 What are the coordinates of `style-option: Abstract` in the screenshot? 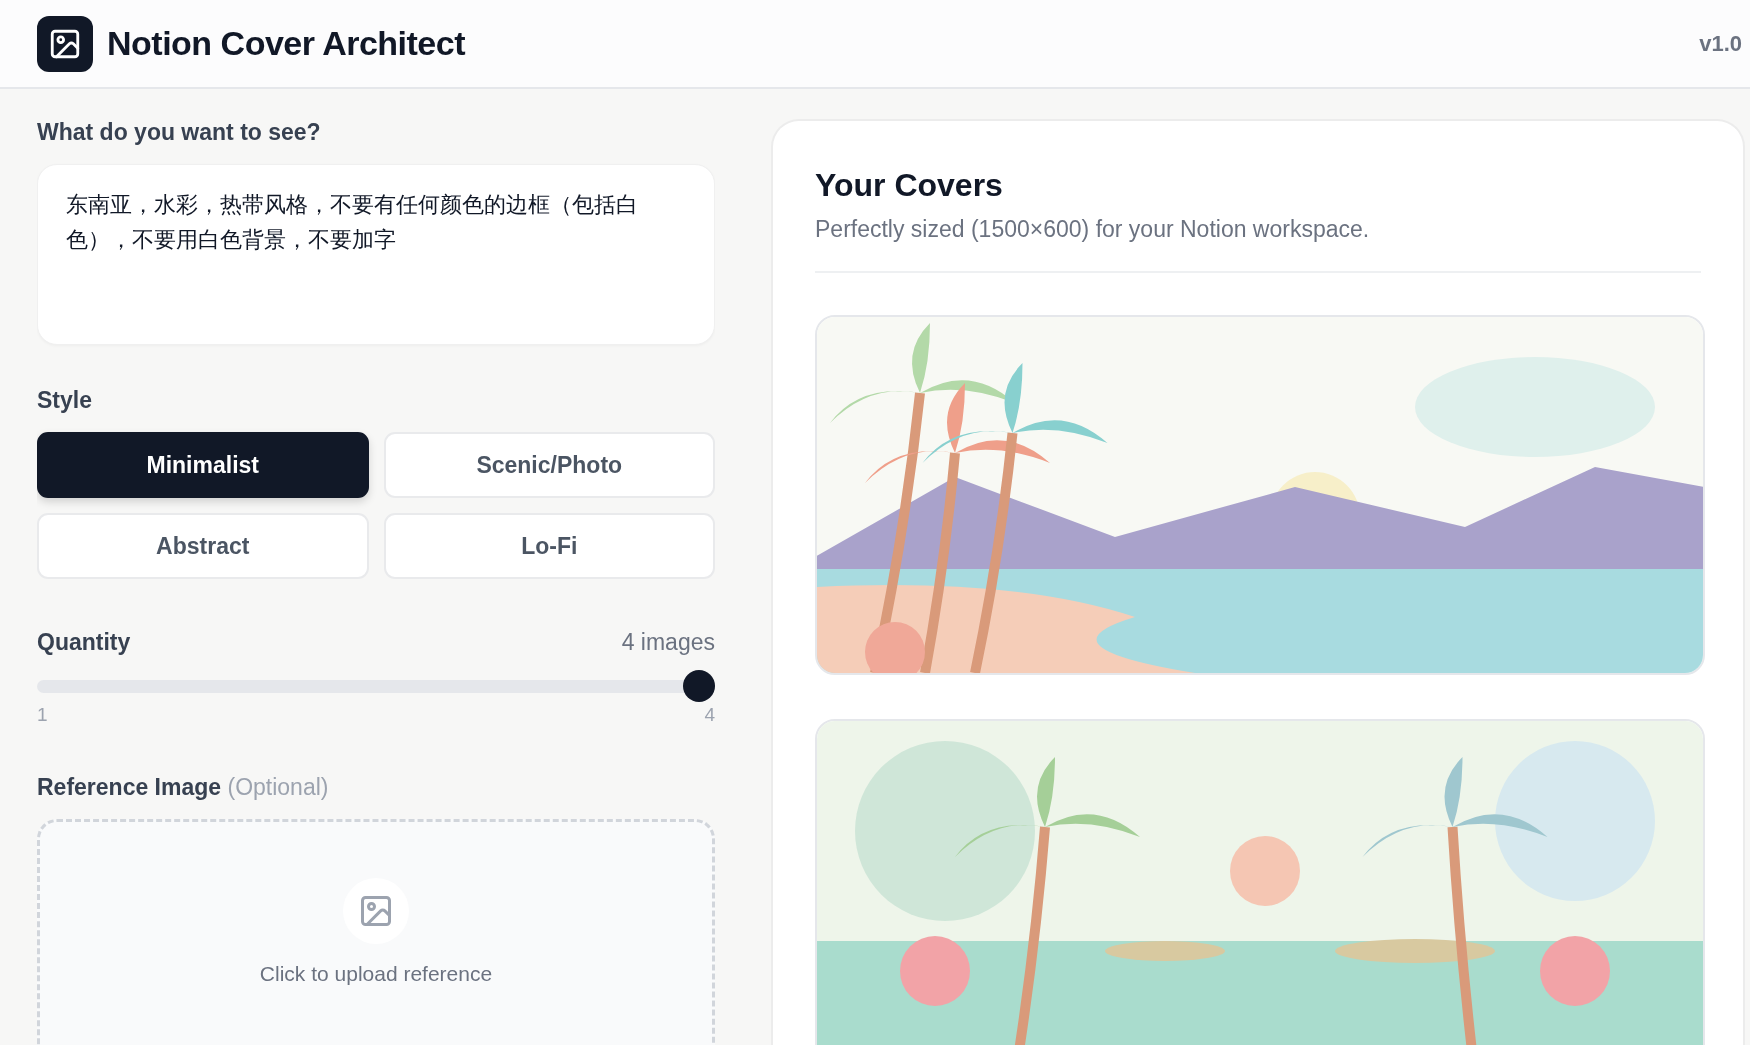 It's located at (203, 546).